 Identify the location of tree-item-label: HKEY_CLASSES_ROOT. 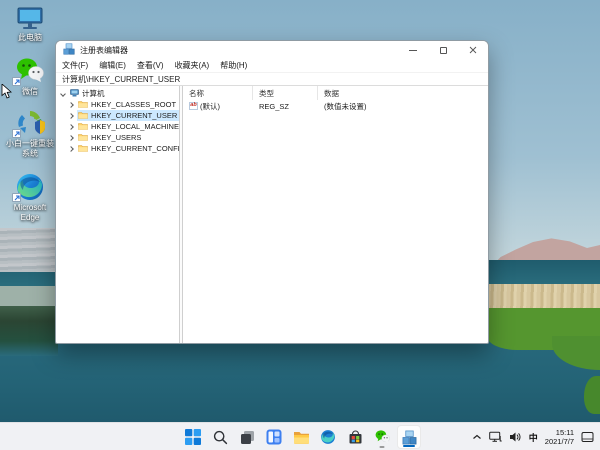
(134, 104).